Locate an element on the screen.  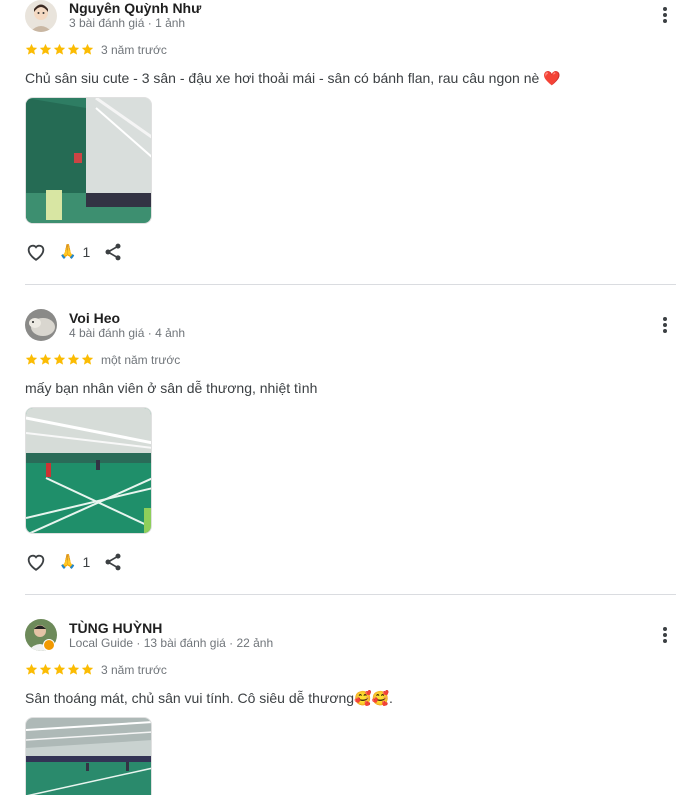
reviewer-meta: Local Guide · 13 bài đánh giá · 22 ảnh is located at coordinates (171, 643).